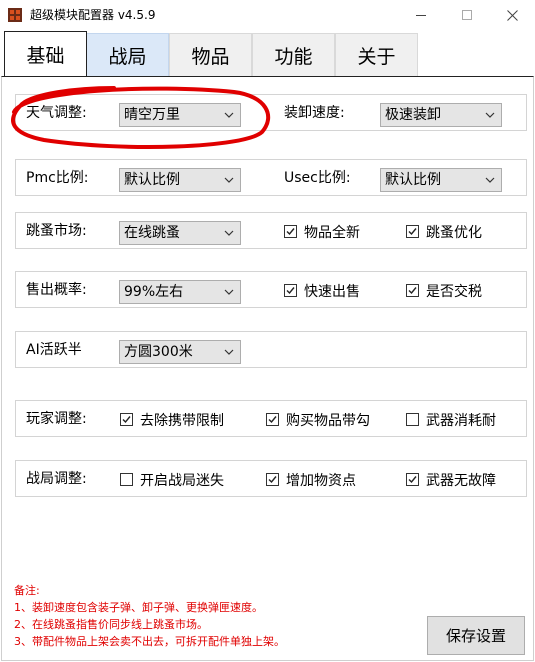  Describe the element at coordinates (127, 54) in the screenshot. I see `tab-raid: 战局` at that location.